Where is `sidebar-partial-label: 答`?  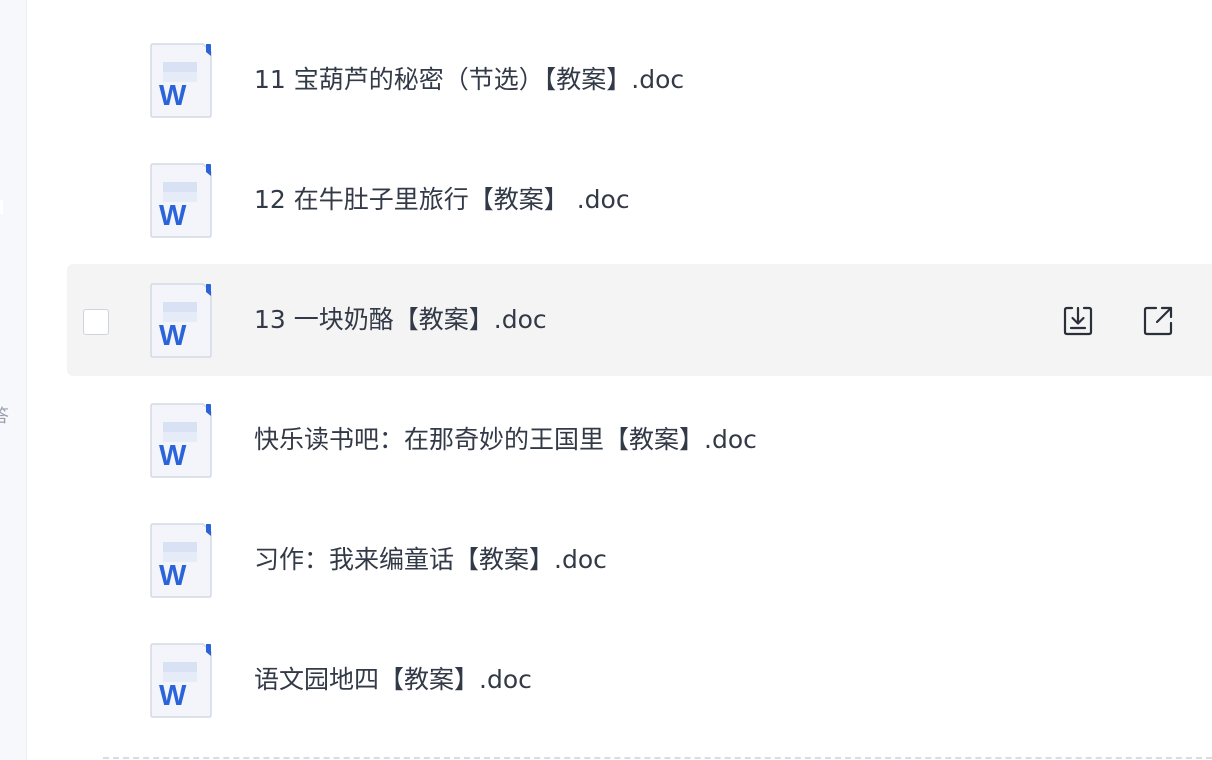 sidebar-partial-label: 答 is located at coordinates (4, 415).